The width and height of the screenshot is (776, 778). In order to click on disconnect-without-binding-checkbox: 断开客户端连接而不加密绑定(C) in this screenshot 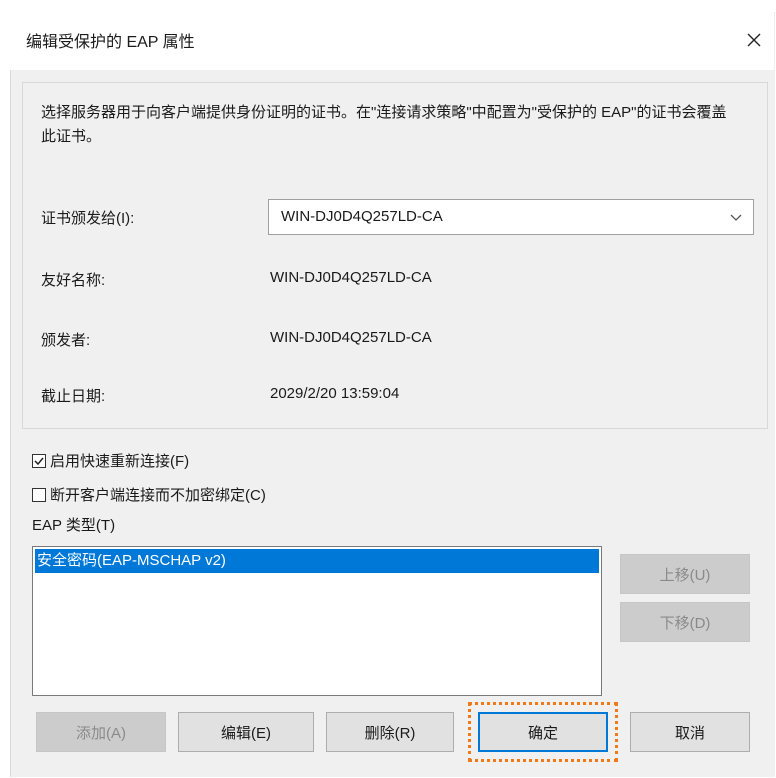, I will do `click(149, 494)`.